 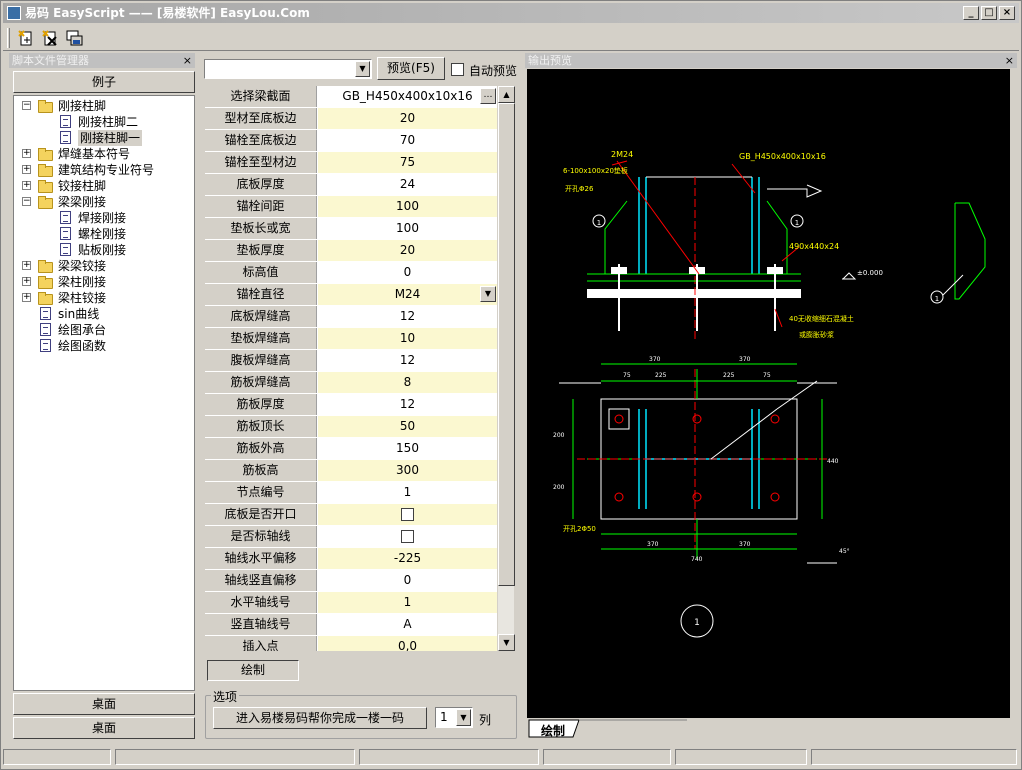 I want to click on scroll-down-icon: ▼, so click(x=506, y=642).